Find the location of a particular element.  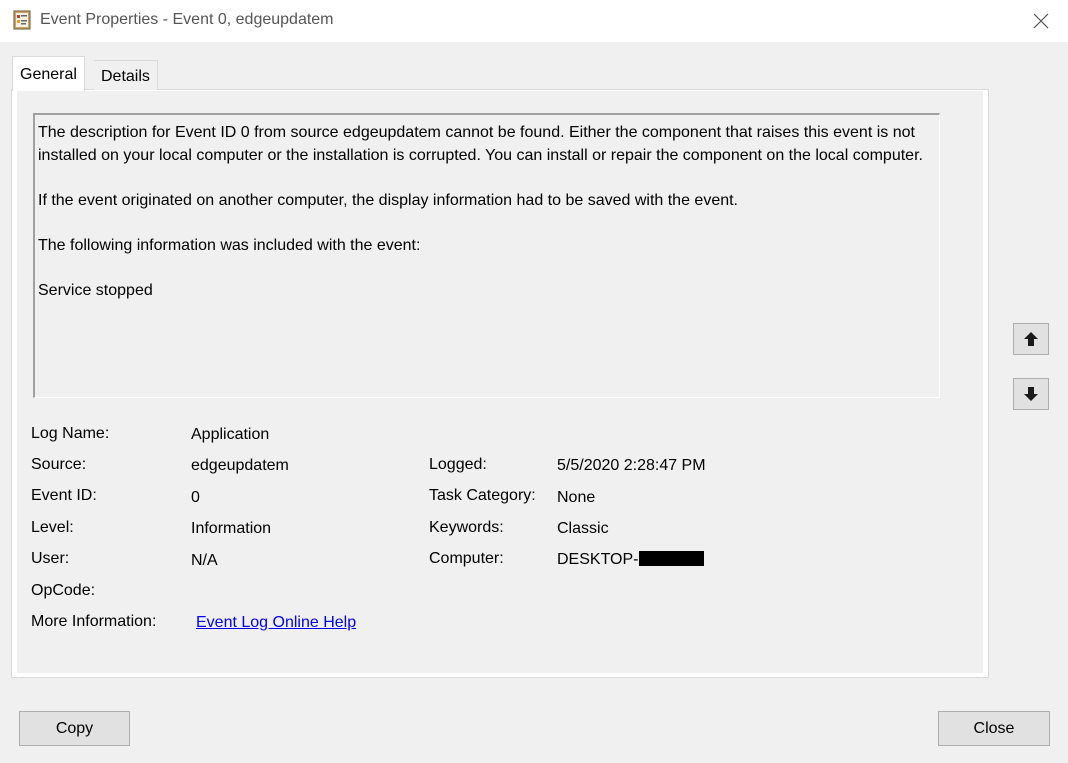

close-icon is located at coordinates (1041, 21).